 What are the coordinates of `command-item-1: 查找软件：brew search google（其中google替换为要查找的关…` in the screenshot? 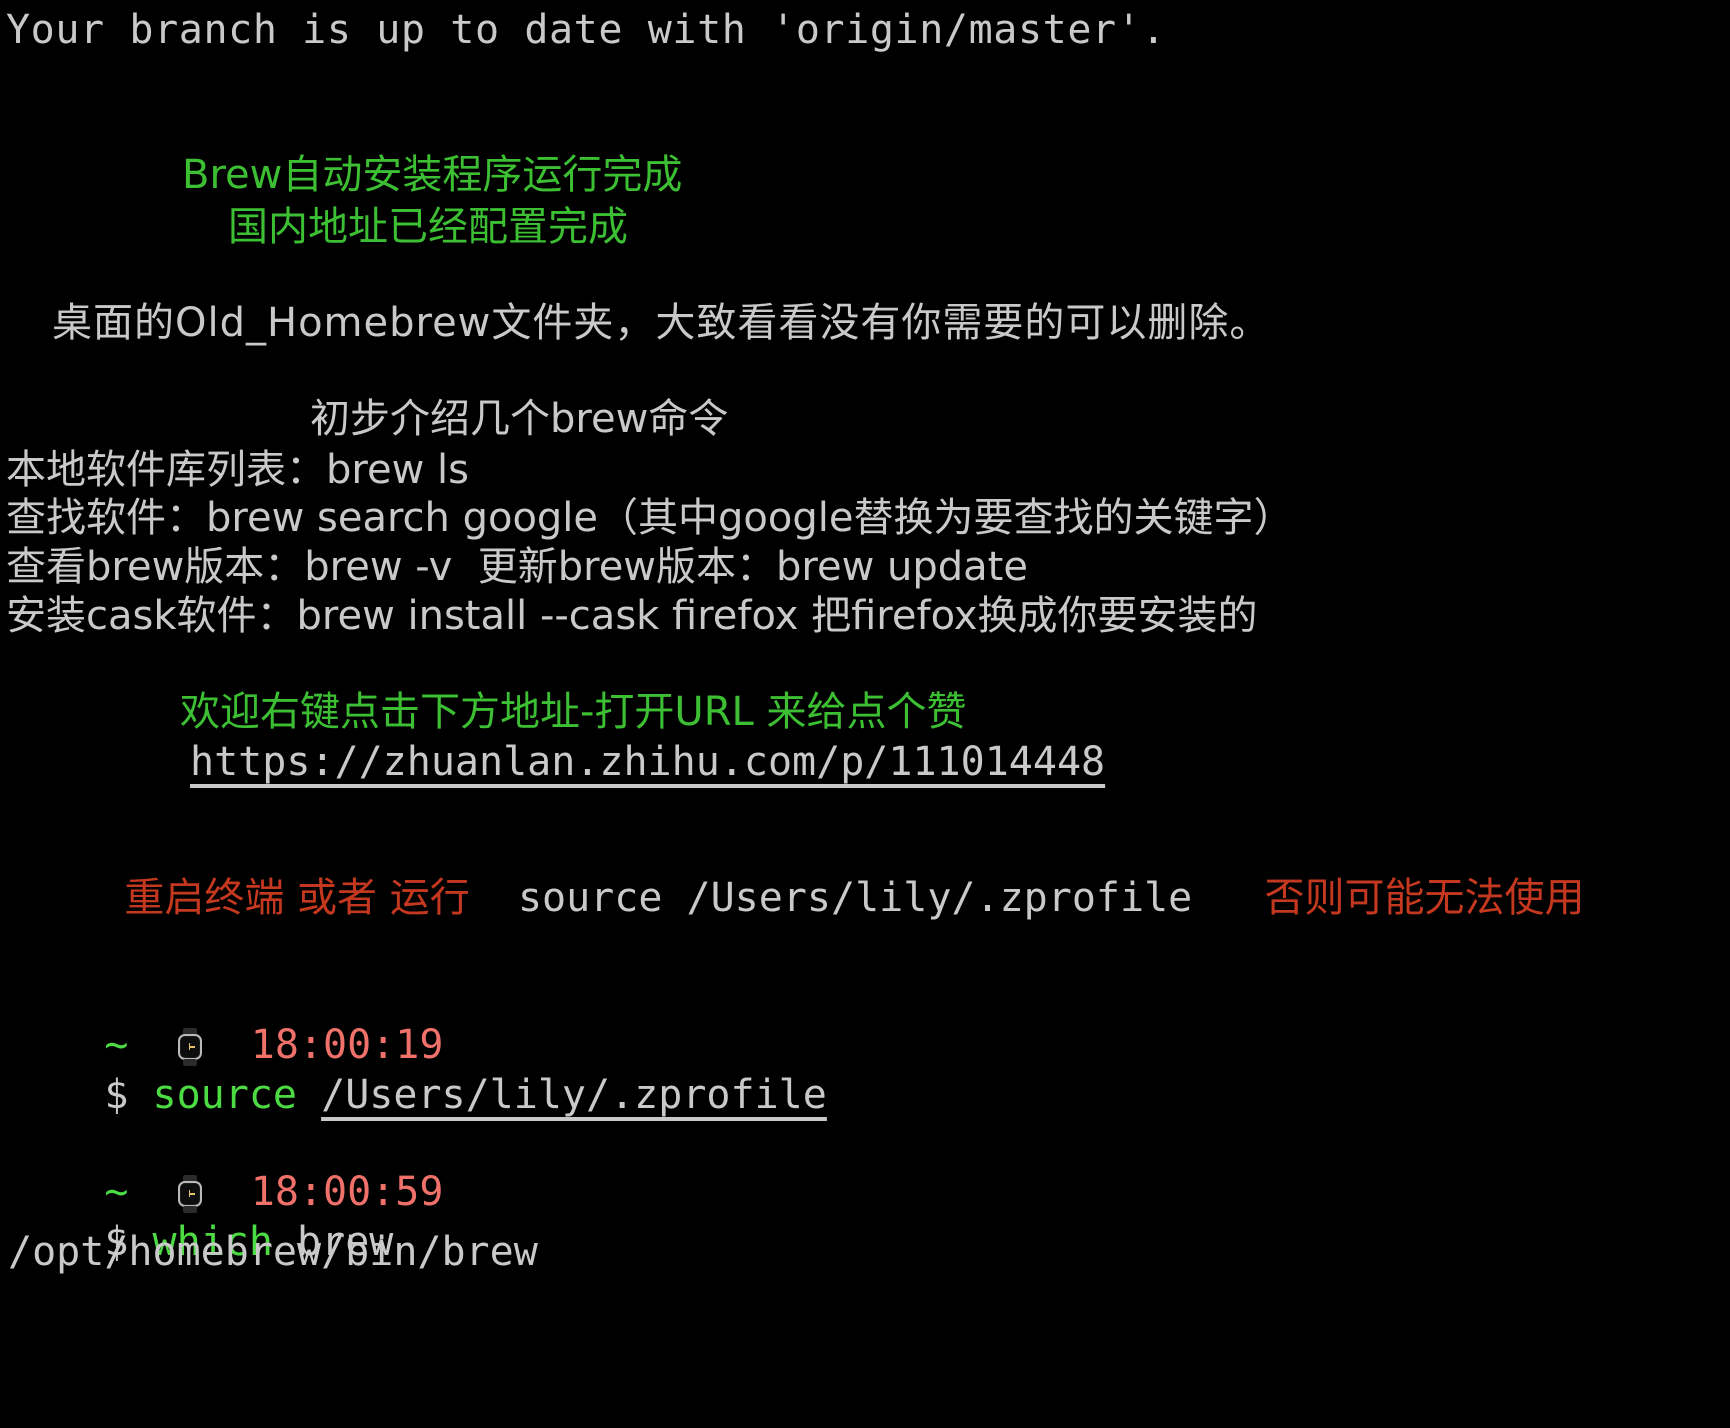 It's located at (650, 518).